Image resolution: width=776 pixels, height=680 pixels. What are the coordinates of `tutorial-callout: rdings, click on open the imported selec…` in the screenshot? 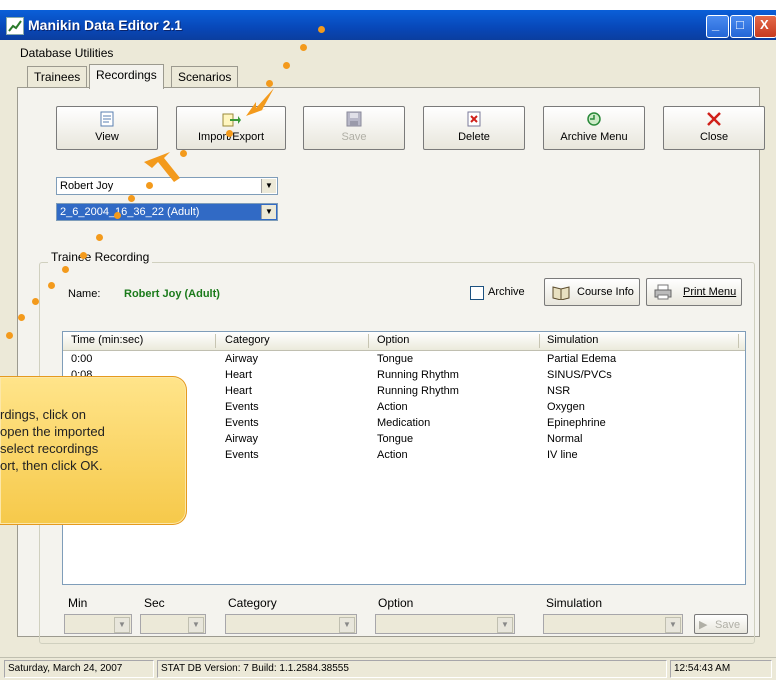 It's located at (93, 450).